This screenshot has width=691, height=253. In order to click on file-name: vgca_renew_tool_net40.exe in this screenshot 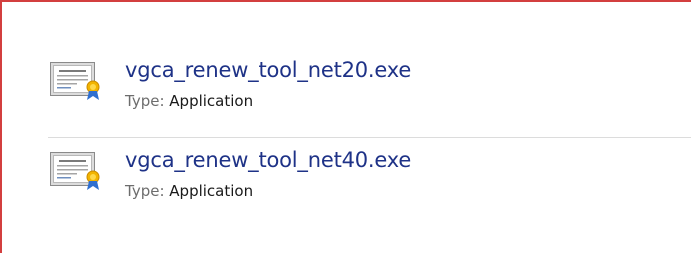, I will do `click(268, 160)`.